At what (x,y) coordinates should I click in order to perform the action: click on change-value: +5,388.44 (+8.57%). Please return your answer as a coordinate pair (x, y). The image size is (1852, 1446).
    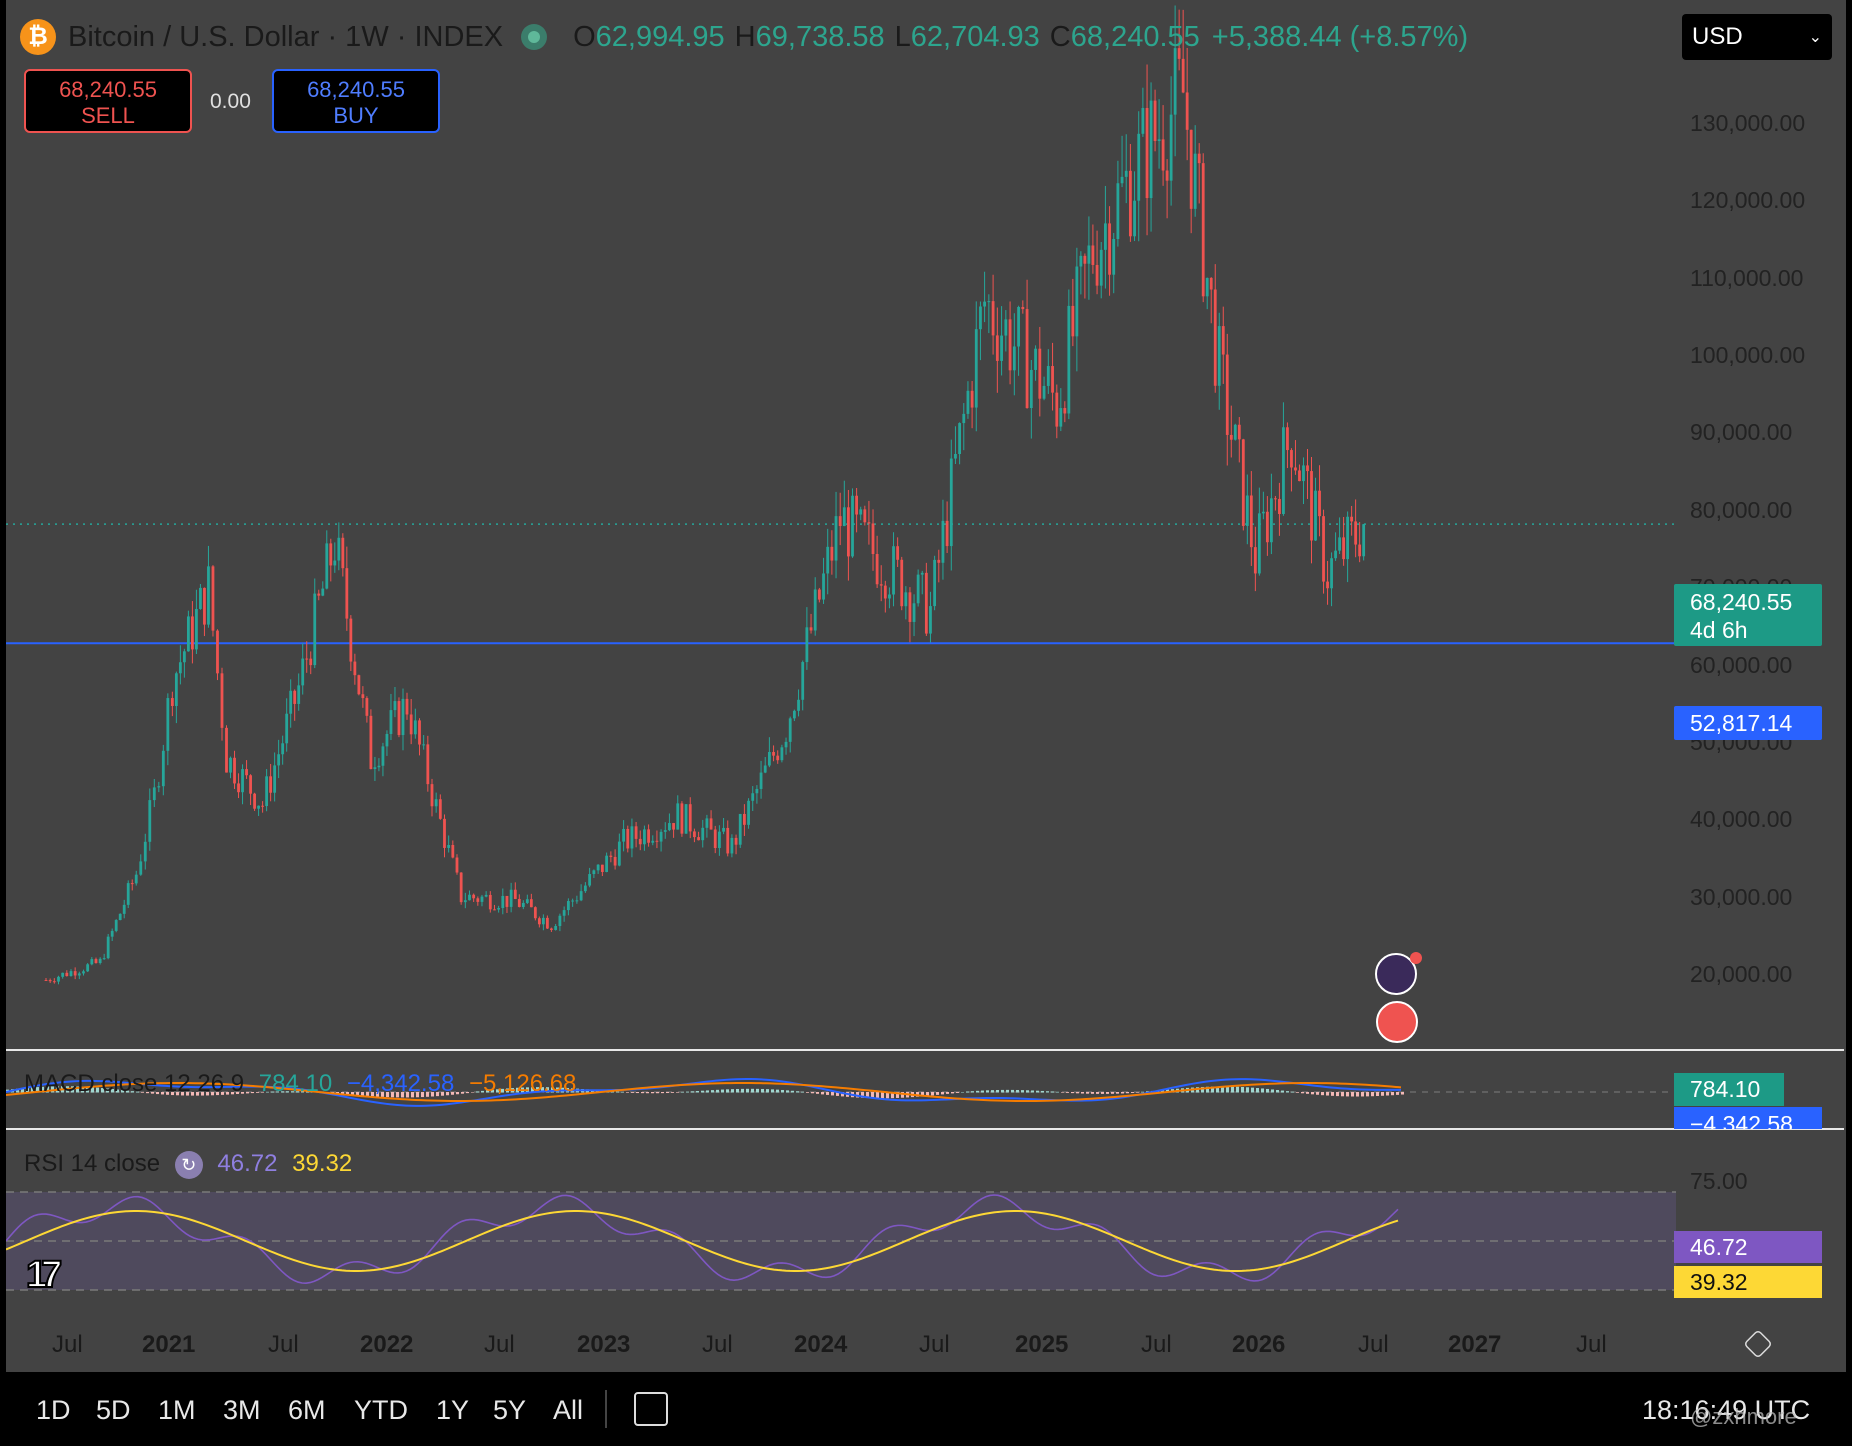
    Looking at the image, I should click on (1340, 36).